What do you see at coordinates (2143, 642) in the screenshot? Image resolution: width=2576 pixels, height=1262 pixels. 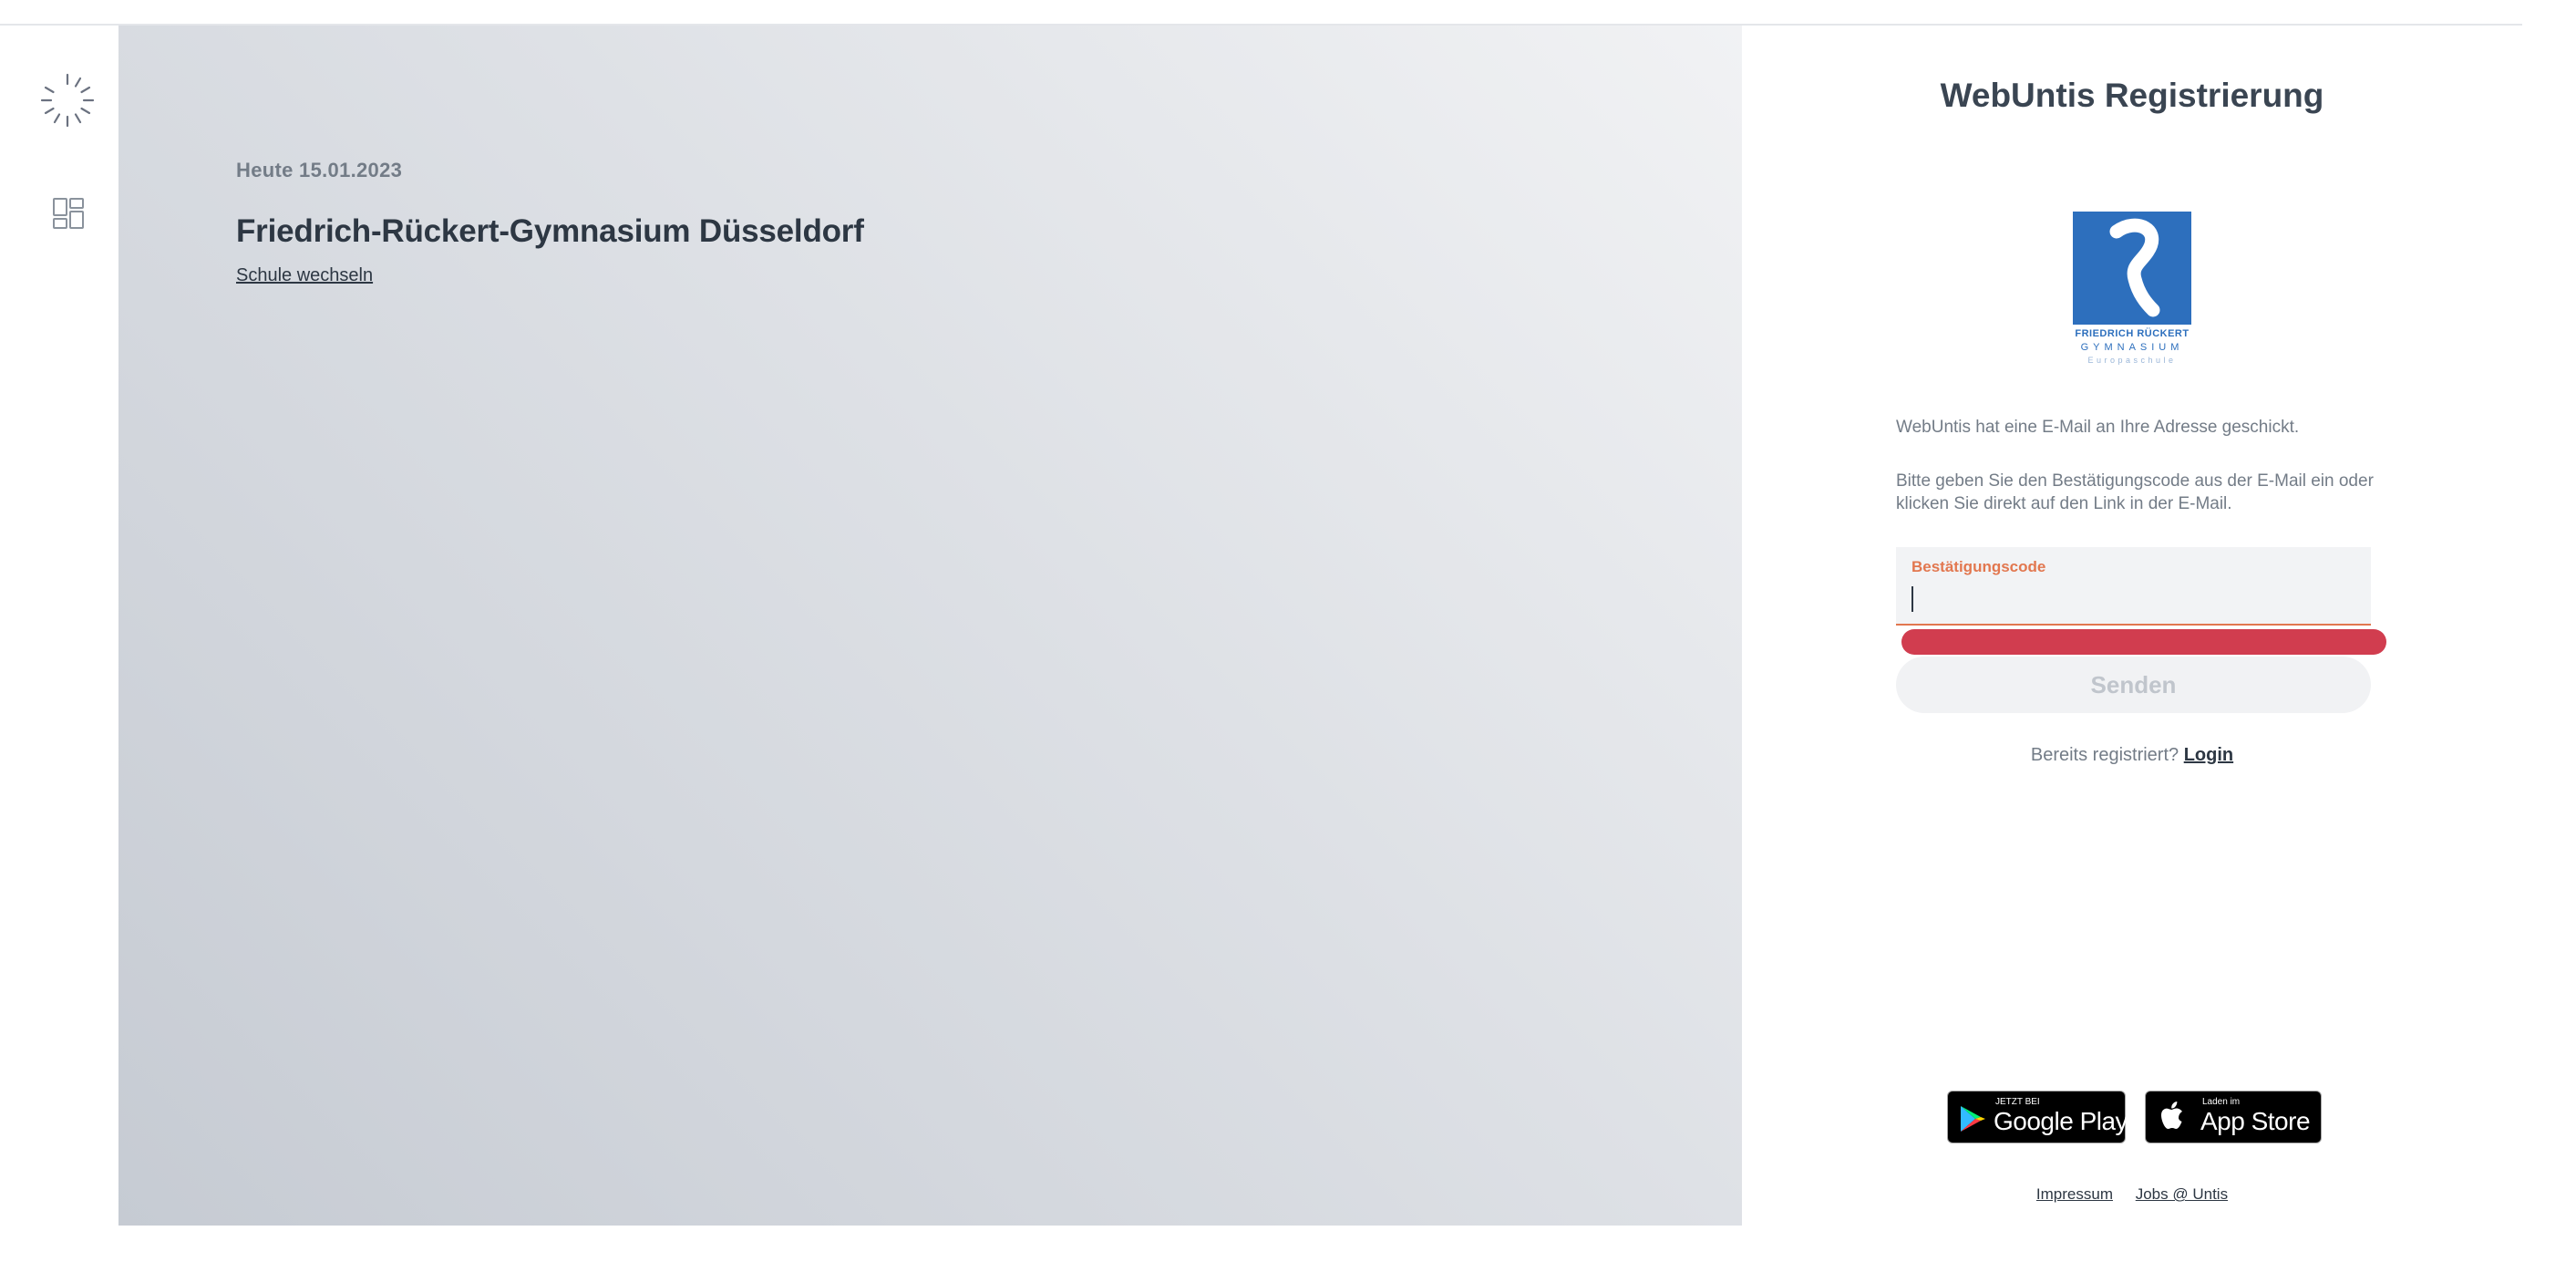 I see `error-bar` at bounding box center [2143, 642].